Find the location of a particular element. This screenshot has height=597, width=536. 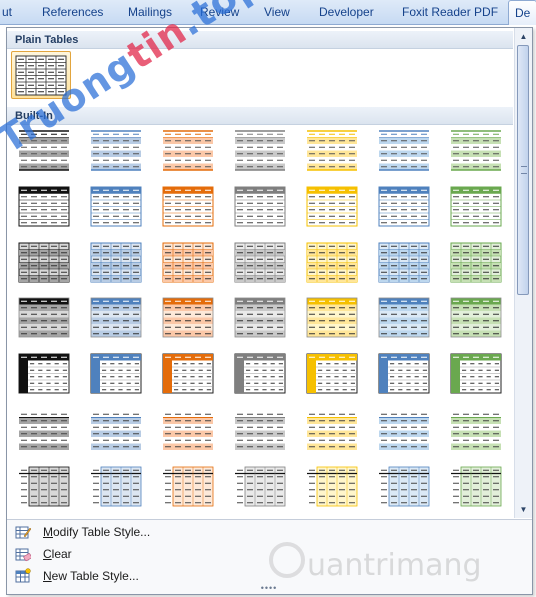

table-style-thumbnail-light-list-orange is located at coordinates (189, 207).